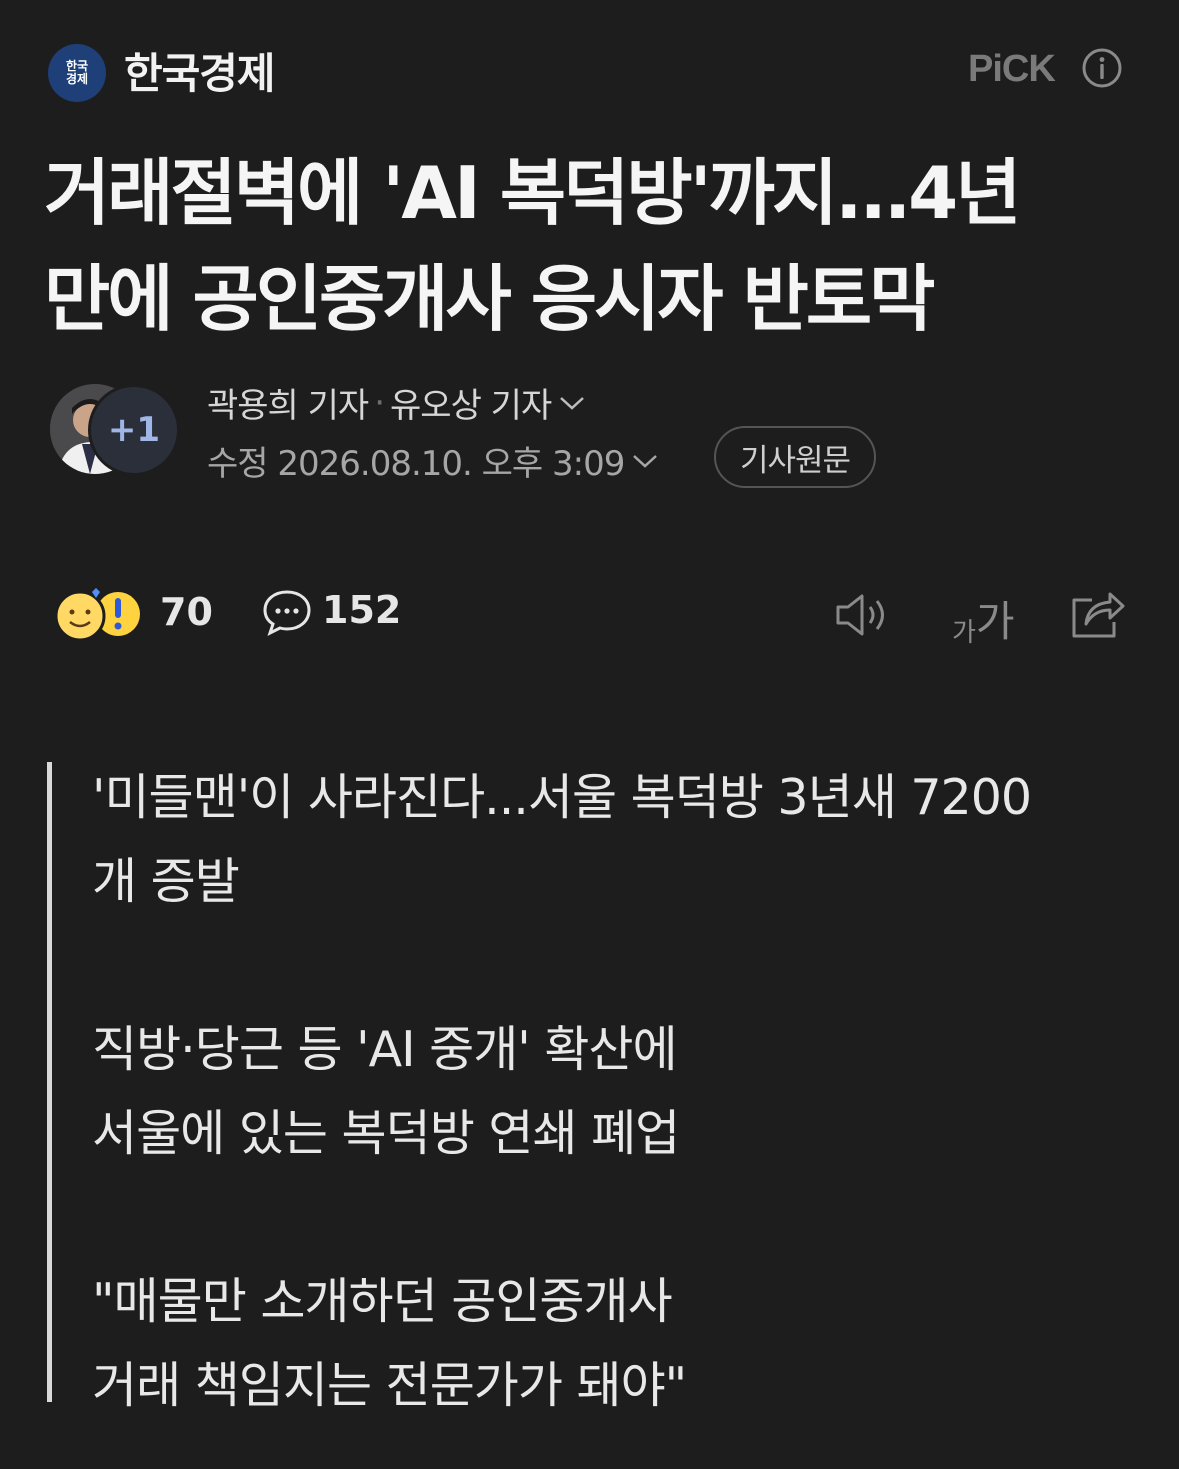  What do you see at coordinates (200, 70) in the screenshot?
I see `press-name: 한국경제` at bounding box center [200, 70].